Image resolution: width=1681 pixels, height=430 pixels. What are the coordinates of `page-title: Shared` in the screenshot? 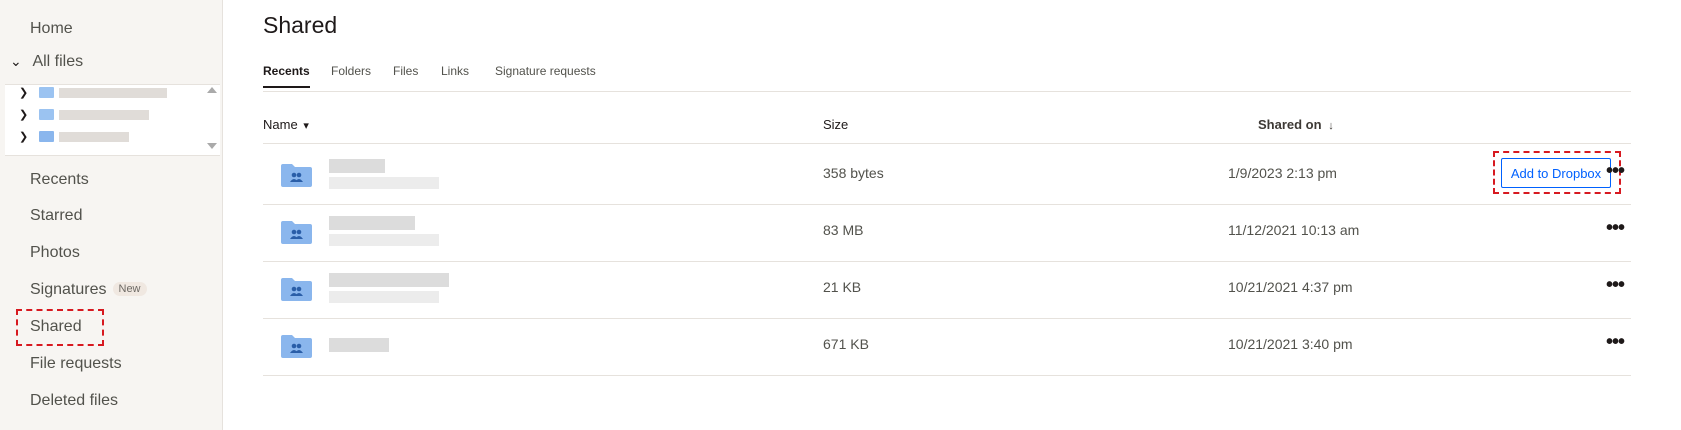 It's located at (300, 25).